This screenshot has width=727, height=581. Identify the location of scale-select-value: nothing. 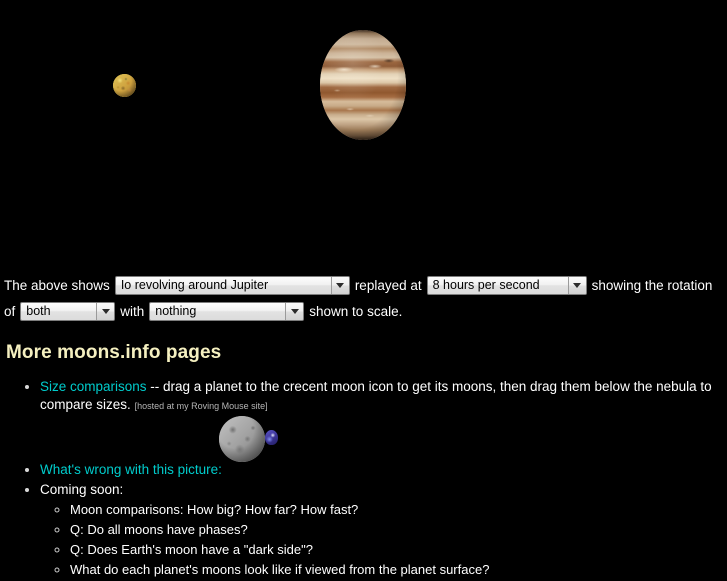
(176, 310).